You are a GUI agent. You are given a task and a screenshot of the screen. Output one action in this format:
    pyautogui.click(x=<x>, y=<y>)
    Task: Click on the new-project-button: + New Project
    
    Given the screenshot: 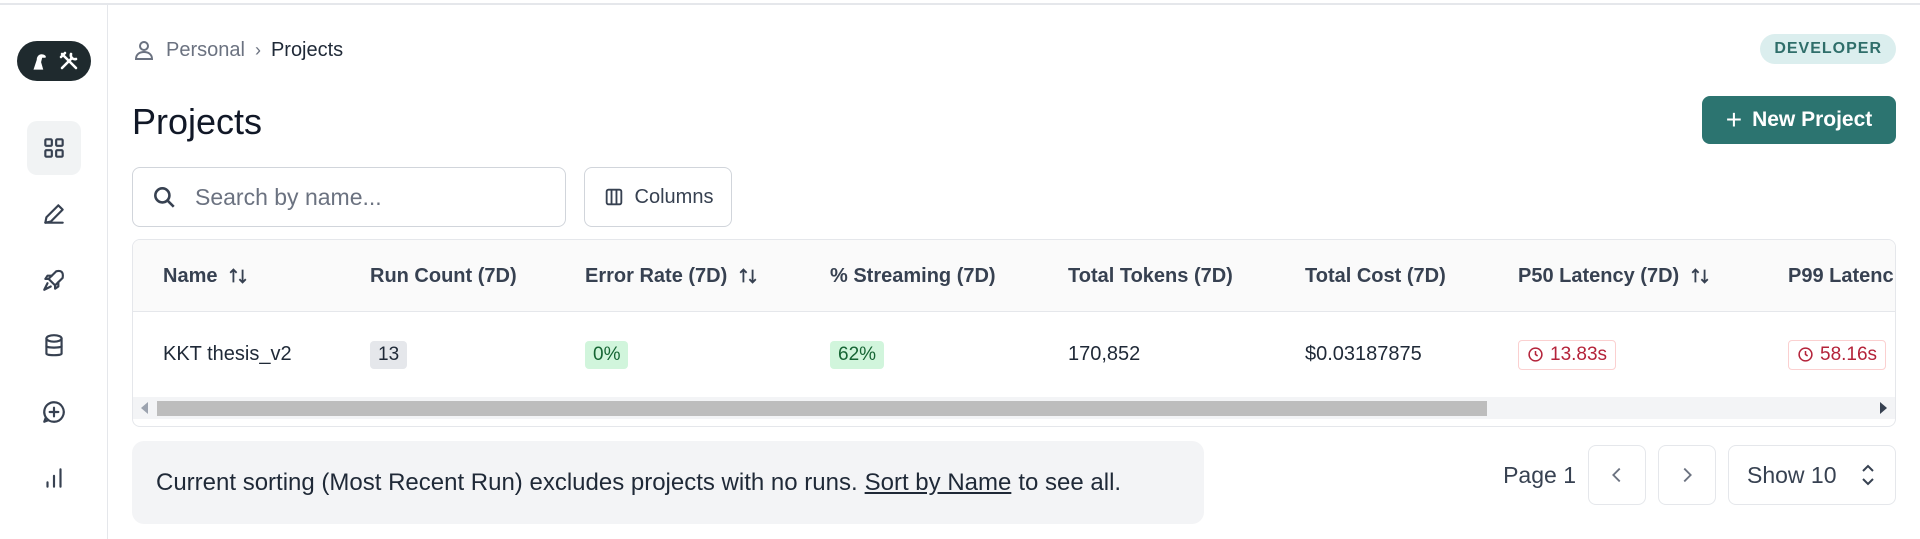 What is the action you would take?
    pyautogui.click(x=1799, y=120)
    